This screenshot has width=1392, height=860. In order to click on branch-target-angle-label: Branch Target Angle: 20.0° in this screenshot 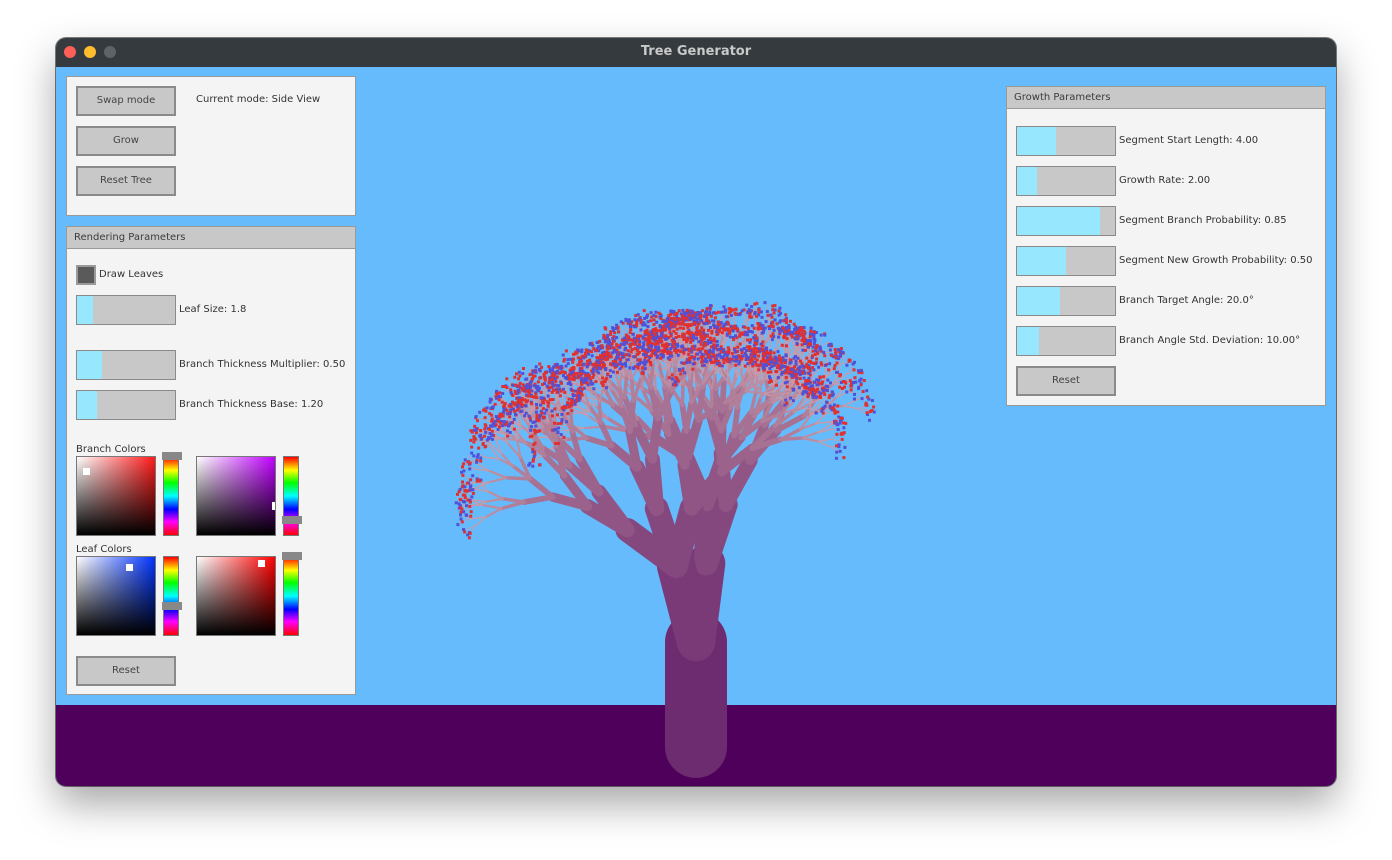, I will do `click(1186, 300)`.